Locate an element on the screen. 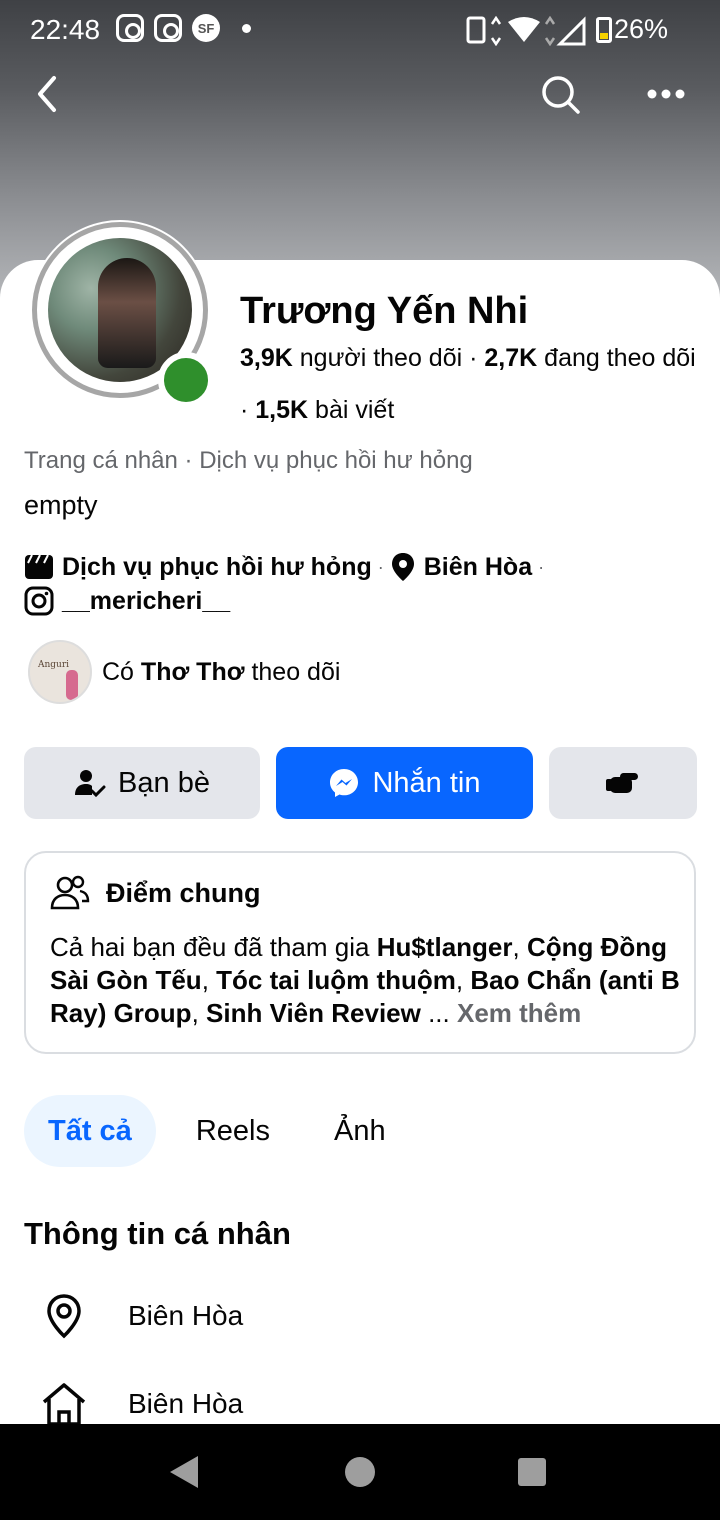 The image size is (720, 1520). follower-name: Thơ Thơ is located at coordinates (193, 672).